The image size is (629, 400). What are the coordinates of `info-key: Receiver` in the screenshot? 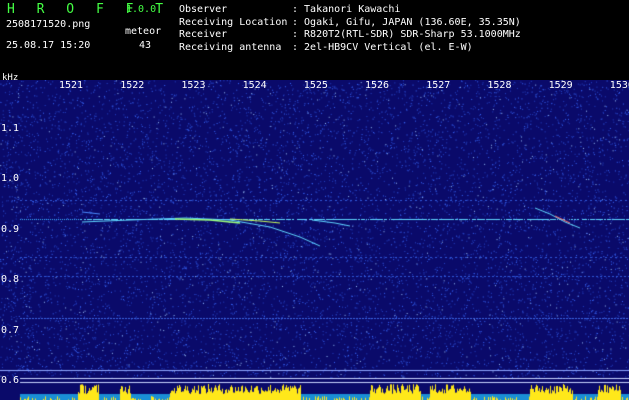 It's located at (203, 34).